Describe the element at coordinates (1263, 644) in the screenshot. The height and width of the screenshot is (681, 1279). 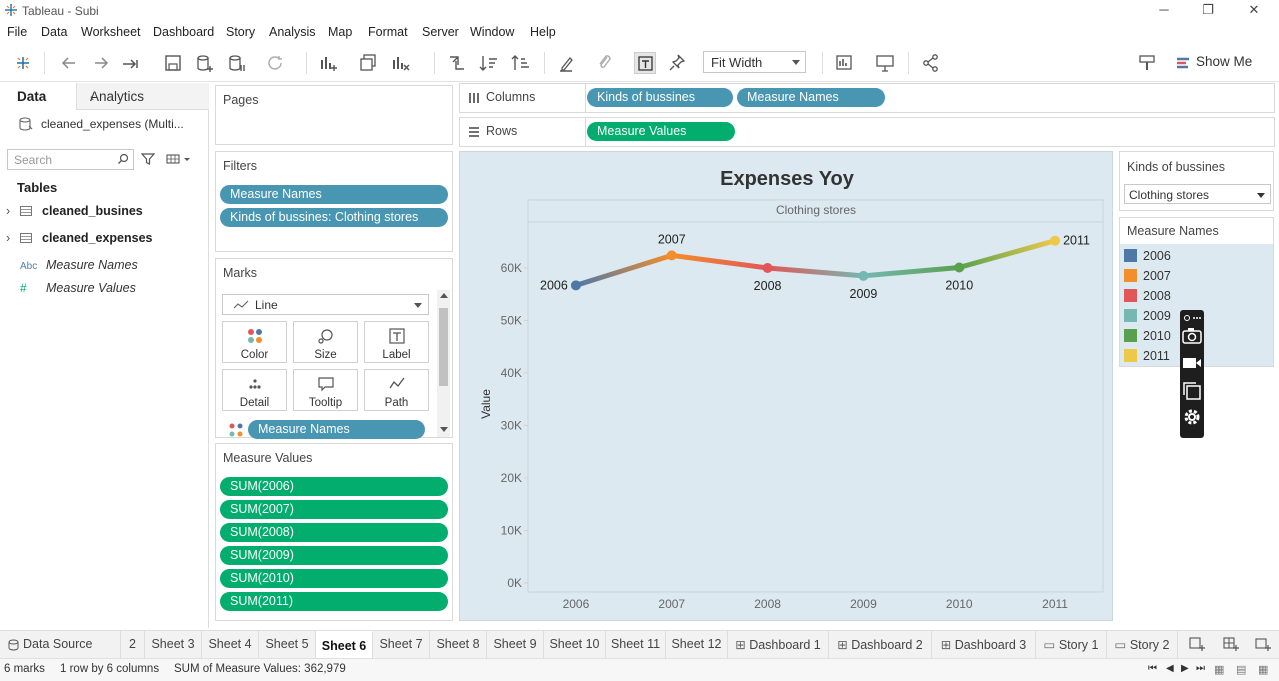
I see `new-story-button` at that location.